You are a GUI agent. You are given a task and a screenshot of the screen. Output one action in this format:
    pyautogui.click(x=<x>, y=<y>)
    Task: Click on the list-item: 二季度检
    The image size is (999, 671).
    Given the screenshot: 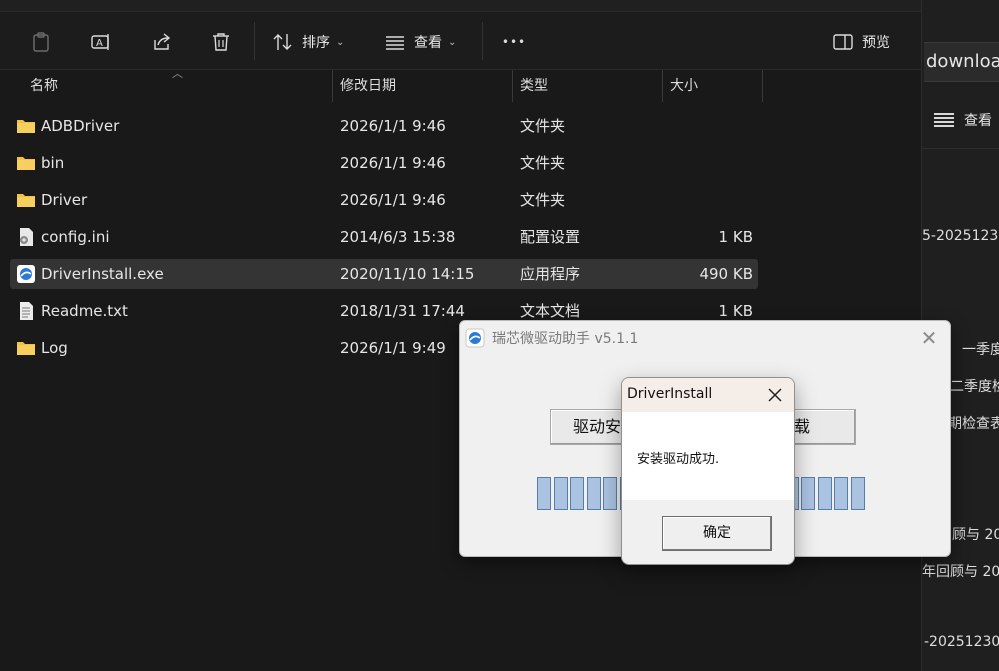 What is the action you would take?
    pyautogui.click(x=974, y=386)
    